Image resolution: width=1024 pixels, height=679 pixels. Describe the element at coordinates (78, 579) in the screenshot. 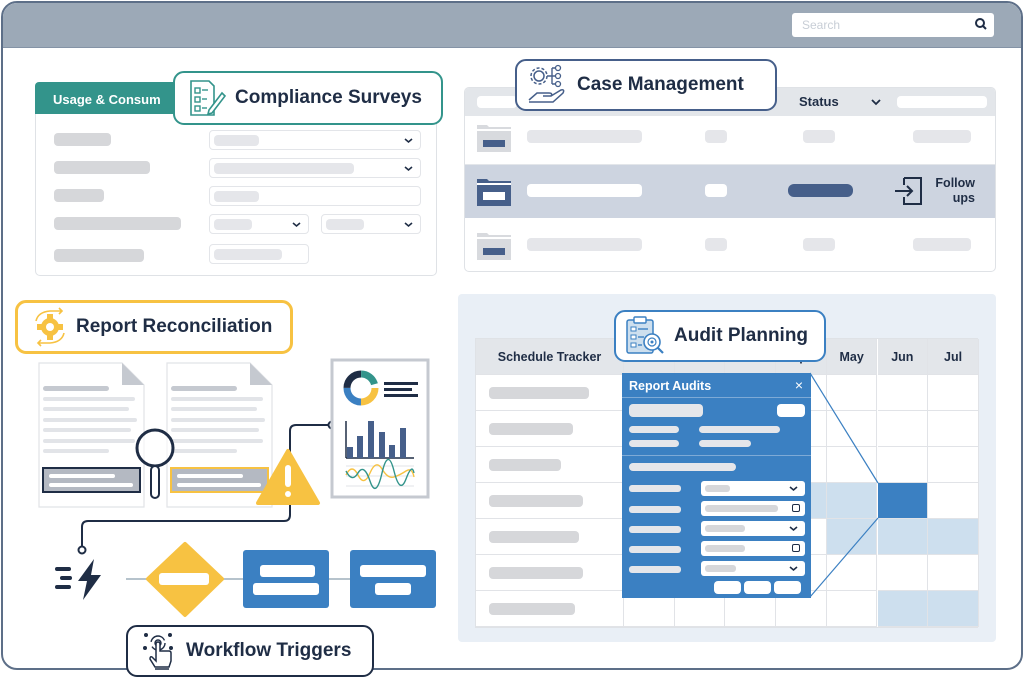

I see `lightning-trigger-icon` at that location.